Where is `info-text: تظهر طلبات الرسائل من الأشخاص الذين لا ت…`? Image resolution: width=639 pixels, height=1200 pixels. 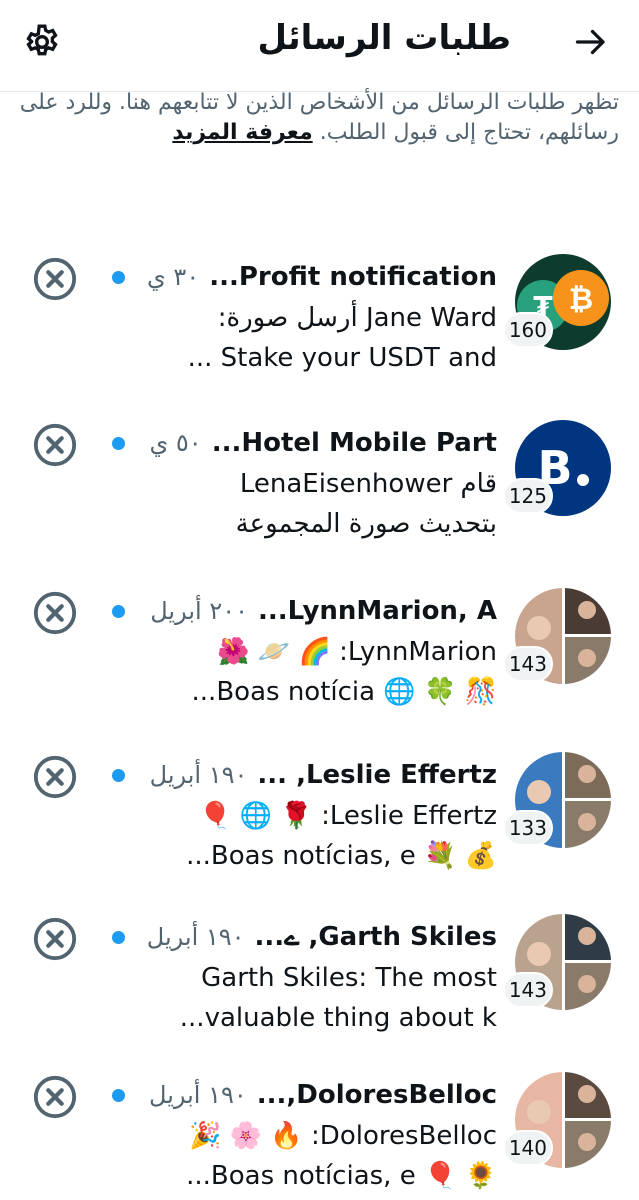
info-text: تظهر طلبات الرسائل من الأشخاص الذين لا ت… is located at coordinates (319, 117).